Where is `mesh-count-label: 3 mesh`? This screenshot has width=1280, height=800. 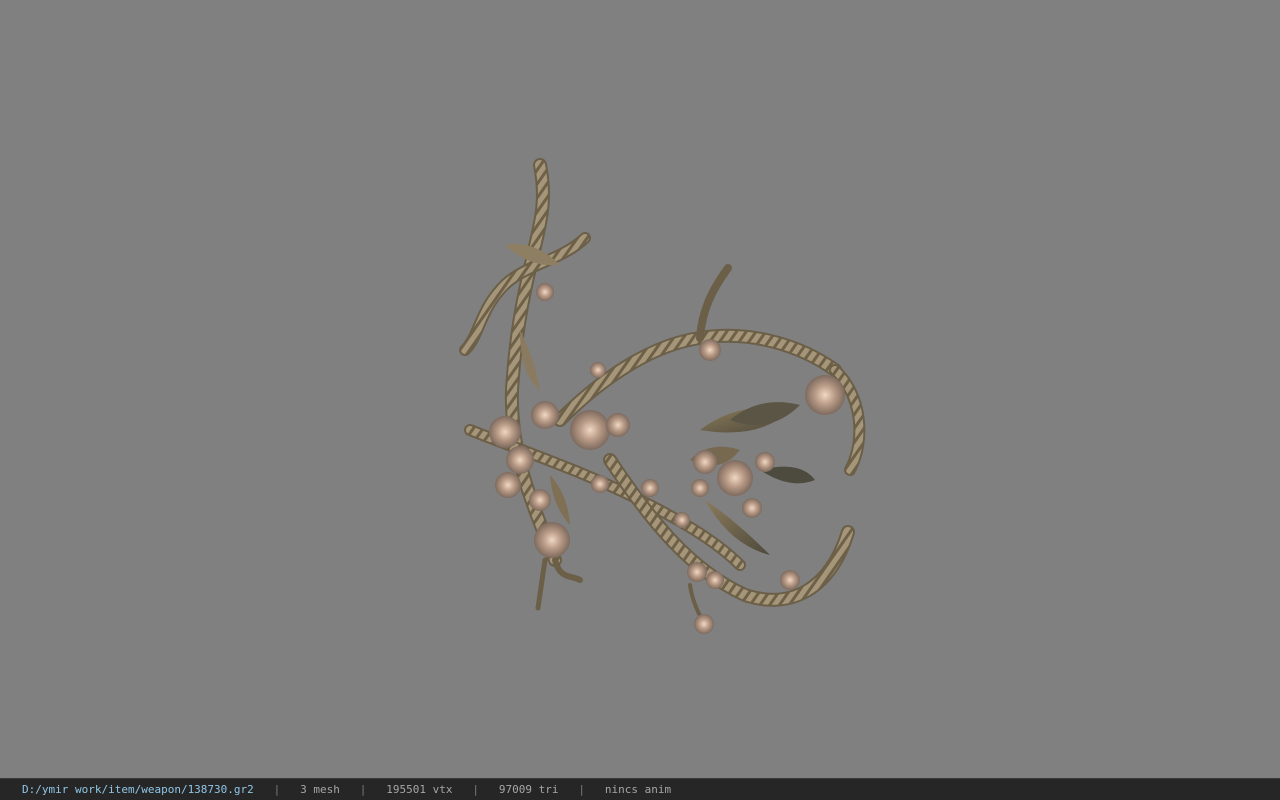 mesh-count-label: 3 mesh is located at coordinates (320, 789).